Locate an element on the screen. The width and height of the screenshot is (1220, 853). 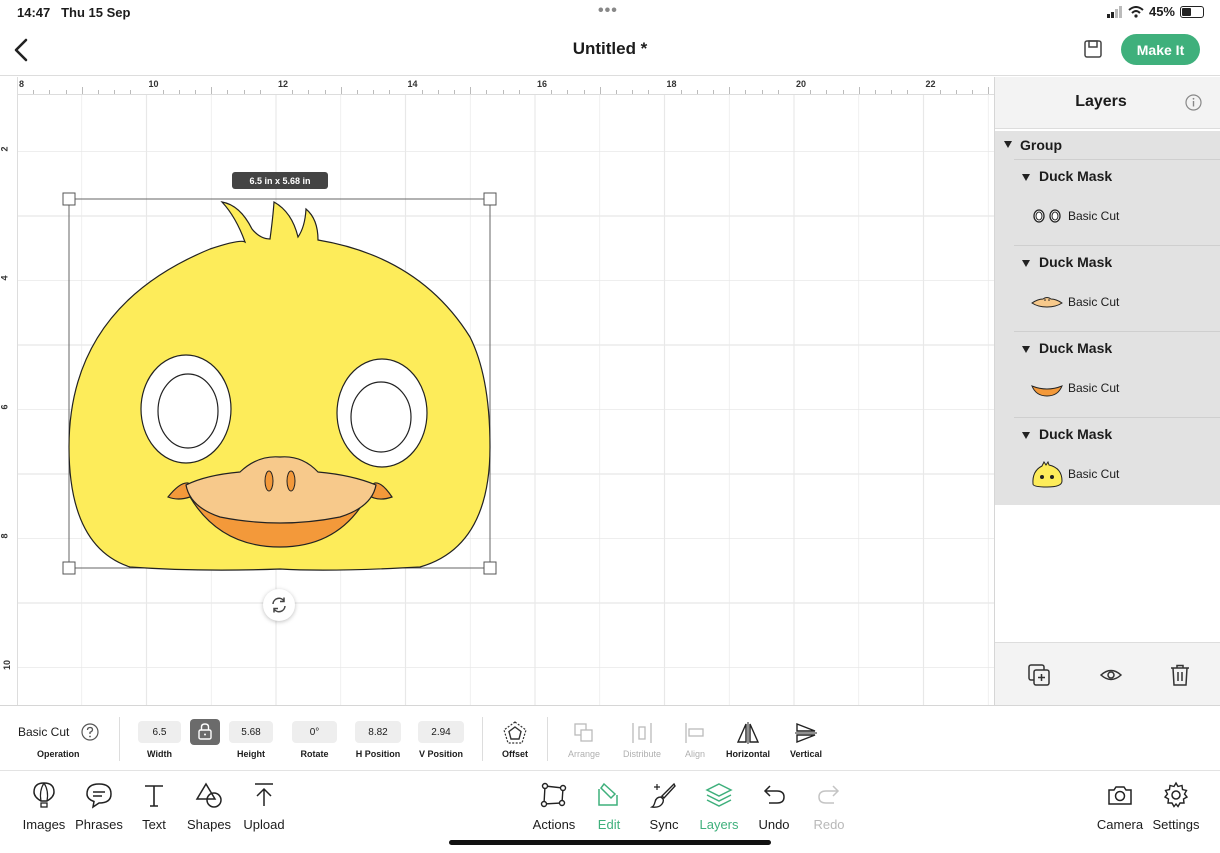
h-position-input: 8.82 is located at coordinates (378, 732).